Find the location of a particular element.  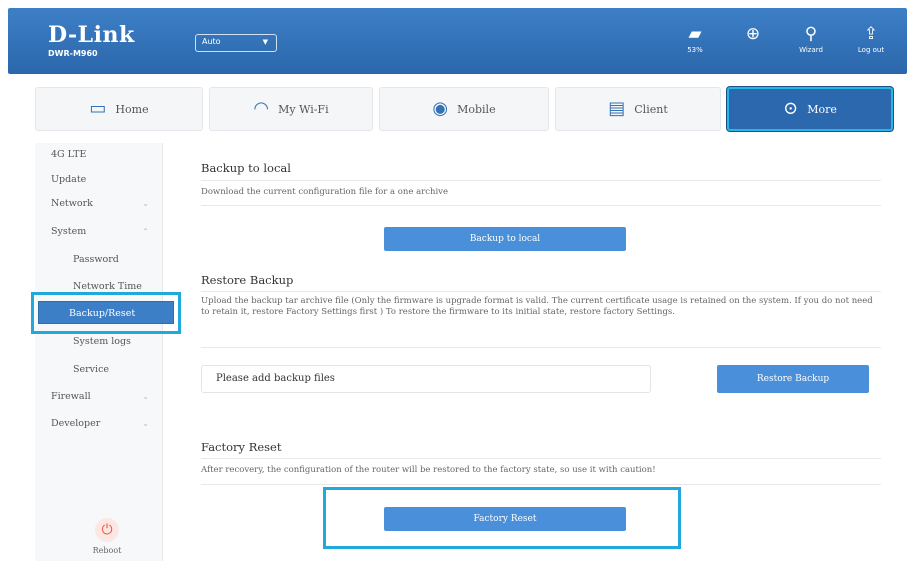

sidebar-item-update: Update is located at coordinates (99, 180).